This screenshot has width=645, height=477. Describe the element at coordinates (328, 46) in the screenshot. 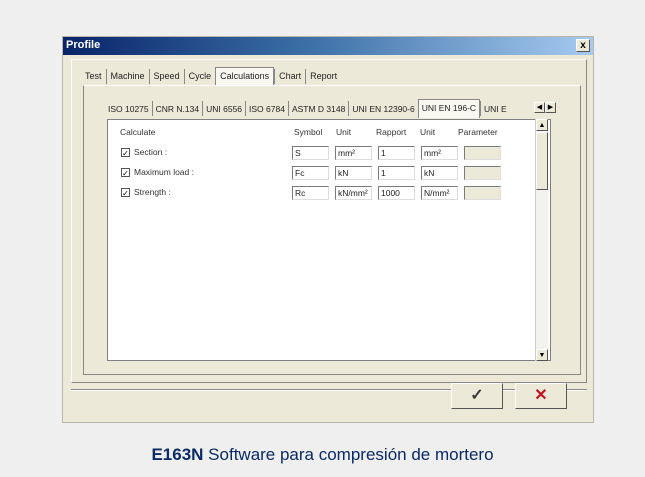

I see `title-bar: Profile x` at that location.